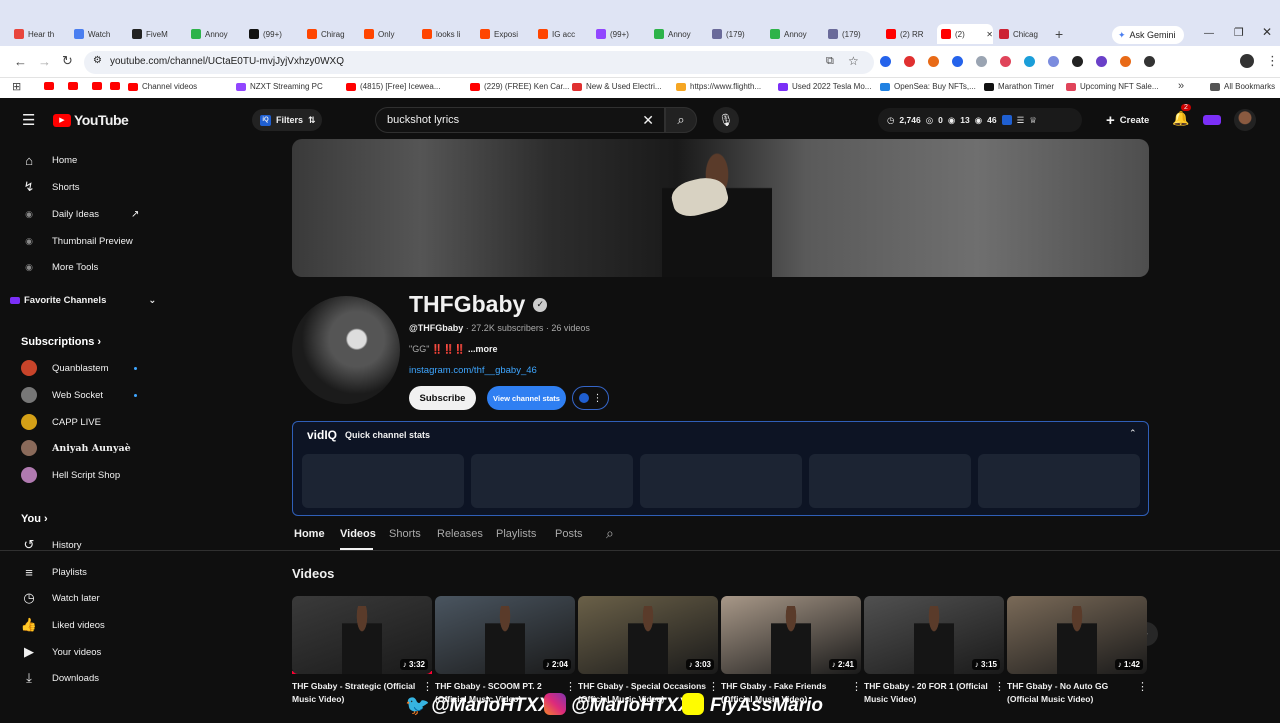  What do you see at coordinates (59, 267) in the screenshot?
I see `sidebar-item-more-tools: ◉ More Tools` at bounding box center [59, 267].